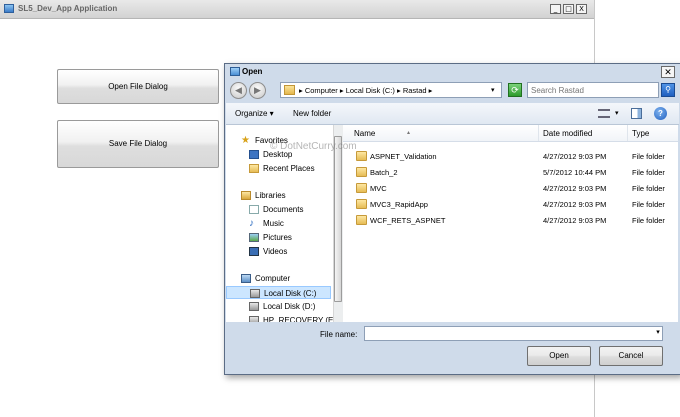 The width and height of the screenshot is (680, 417). Describe the element at coordinates (246, 278) in the screenshot. I see `computer-icon` at that location.